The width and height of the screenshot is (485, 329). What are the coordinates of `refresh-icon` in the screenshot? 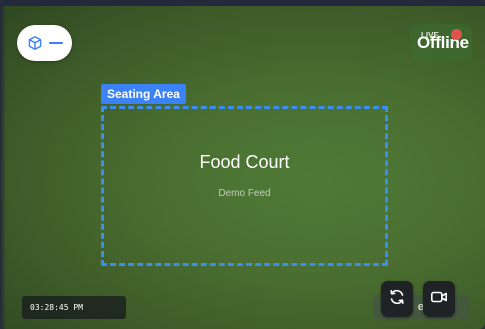 It's located at (397, 299).